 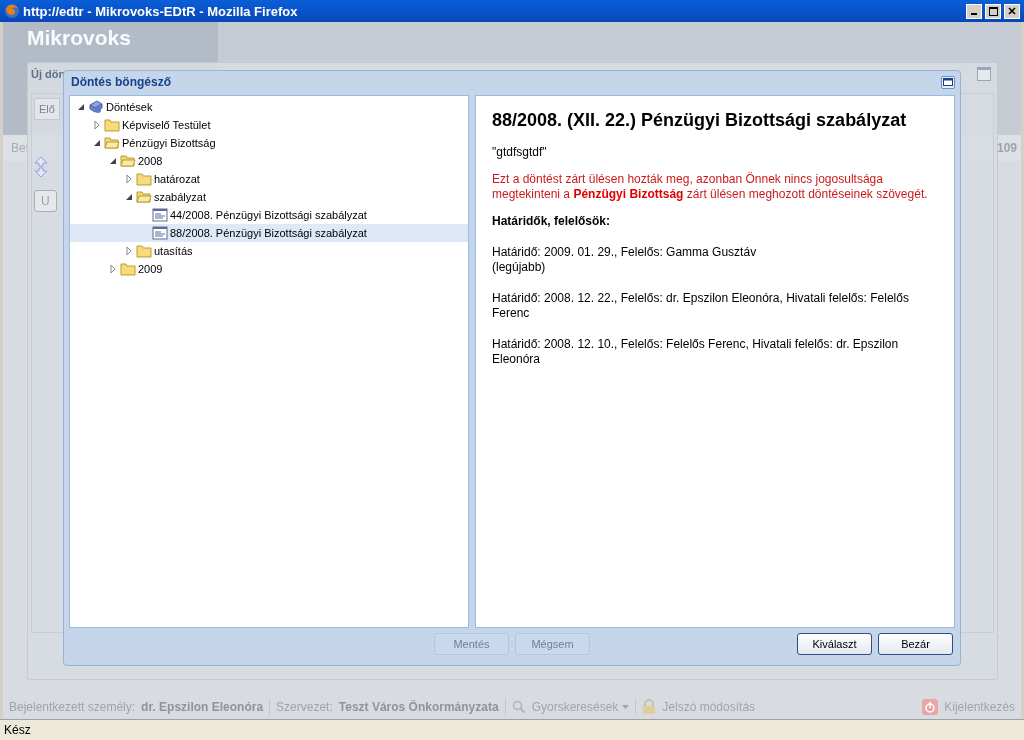 What do you see at coordinates (519, 267) in the screenshot?
I see `deadline-note: (legújabb)` at bounding box center [519, 267].